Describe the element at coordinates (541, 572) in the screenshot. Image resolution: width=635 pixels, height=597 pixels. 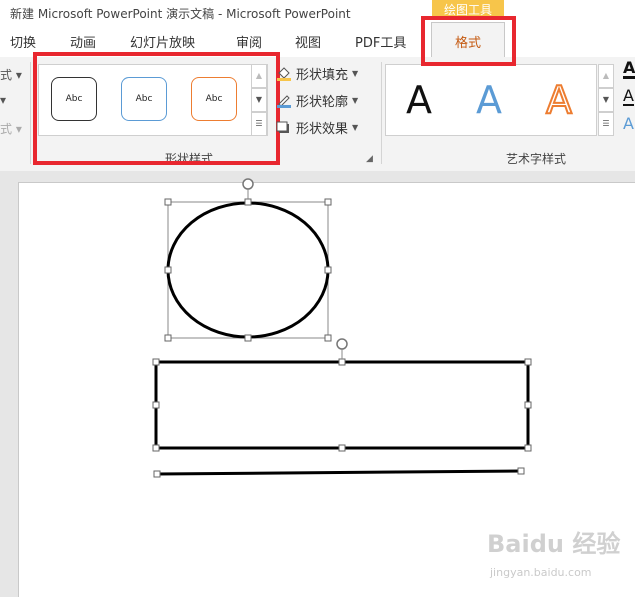
I see `baidu-watermark-url: jingyan.baidu.com` at that location.